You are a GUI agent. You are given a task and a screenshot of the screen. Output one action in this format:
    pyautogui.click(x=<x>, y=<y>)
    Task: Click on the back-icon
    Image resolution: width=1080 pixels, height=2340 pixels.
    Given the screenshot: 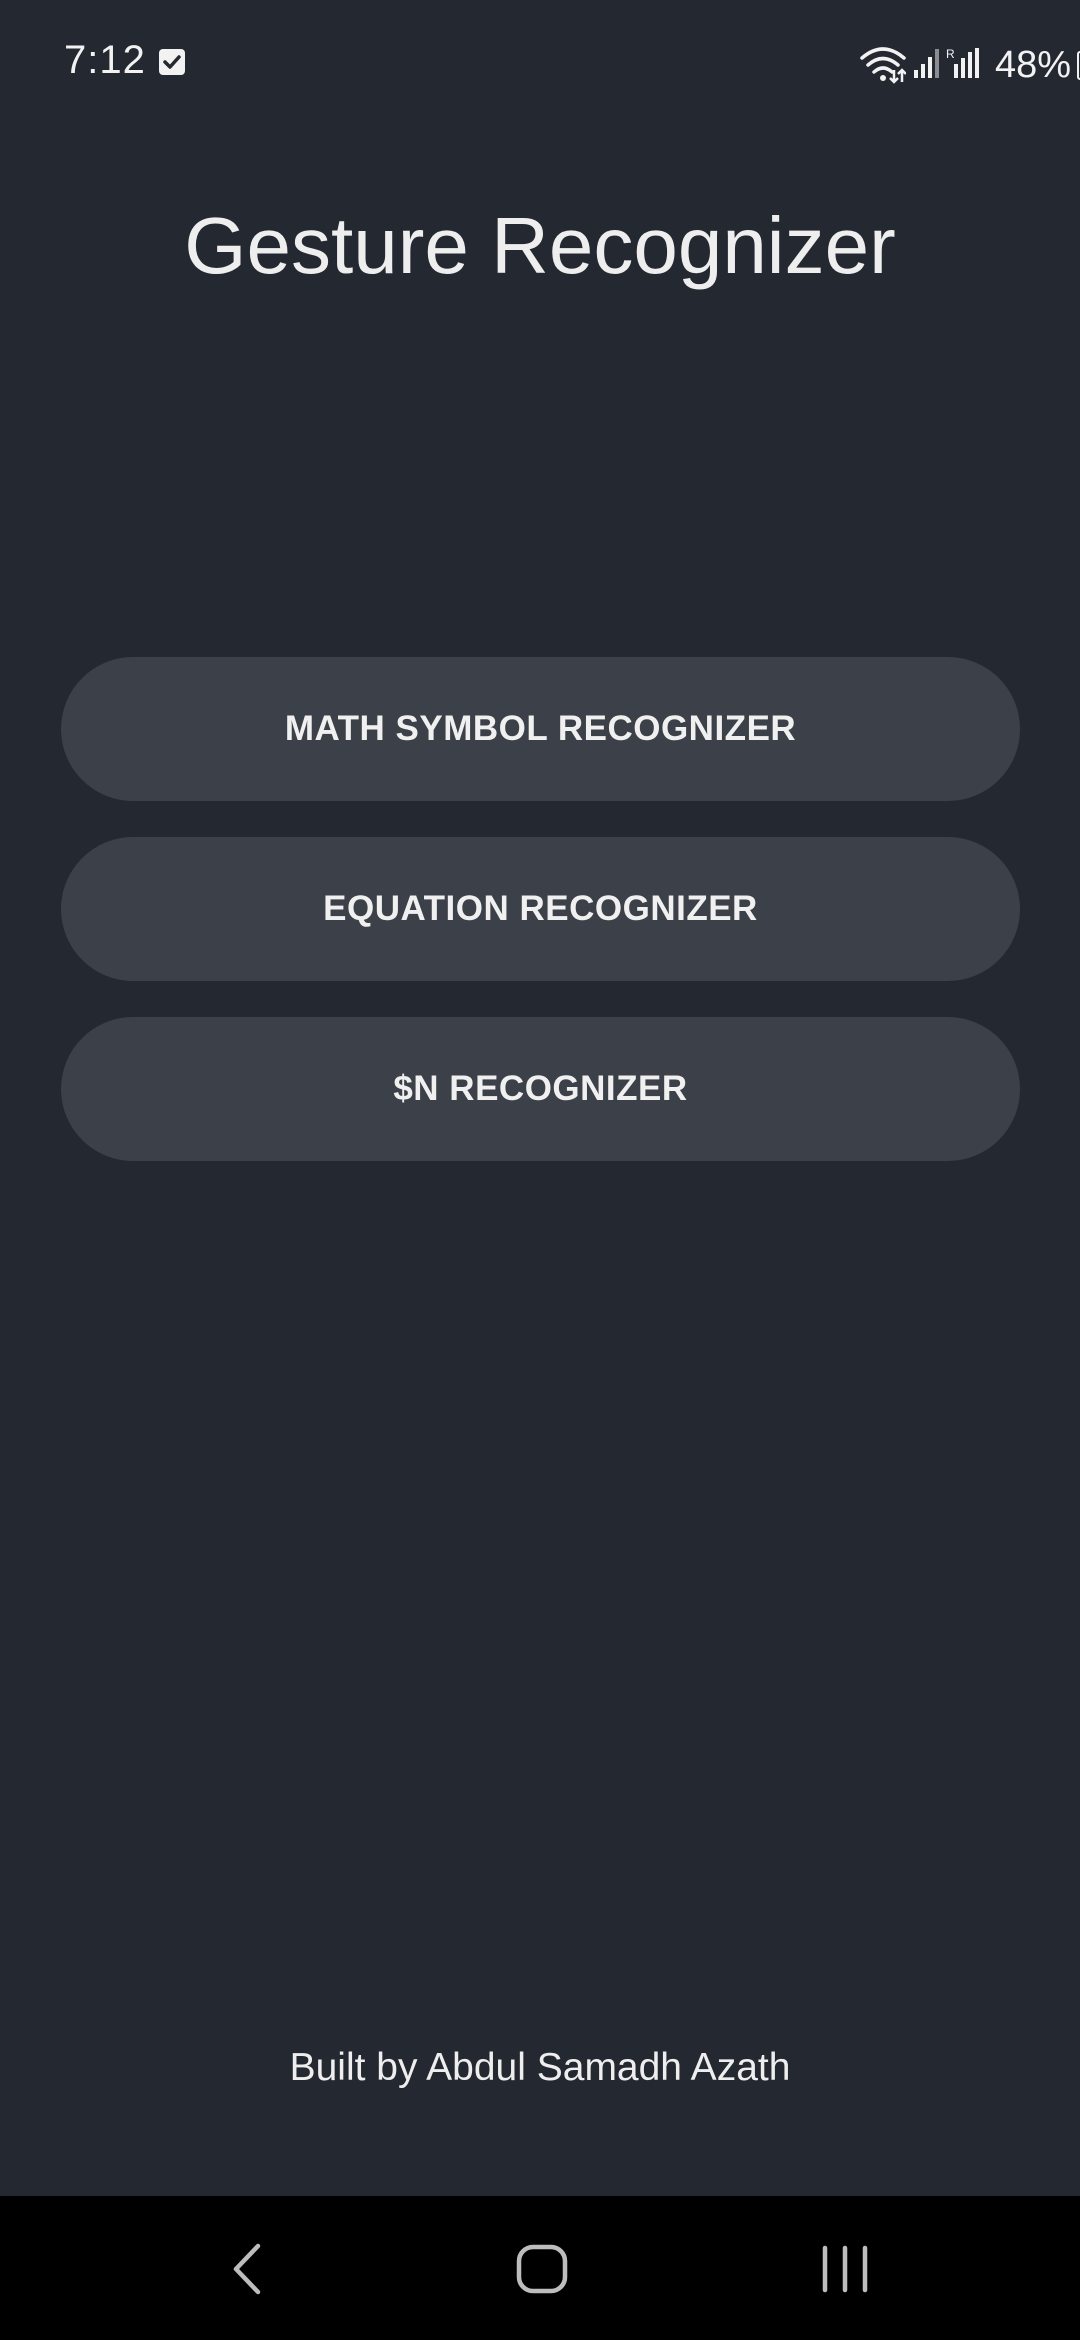 What is the action you would take?
    pyautogui.click(x=250, y=2269)
    